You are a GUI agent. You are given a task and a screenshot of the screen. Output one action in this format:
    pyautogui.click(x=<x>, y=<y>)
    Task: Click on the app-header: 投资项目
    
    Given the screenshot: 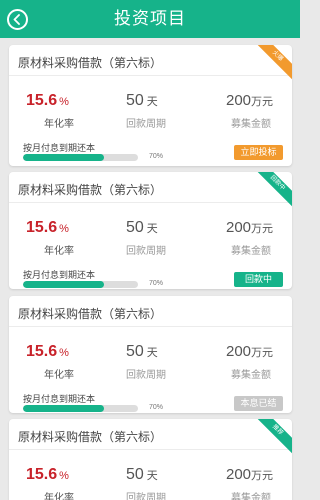 What is the action you would take?
    pyautogui.click(x=150, y=19)
    